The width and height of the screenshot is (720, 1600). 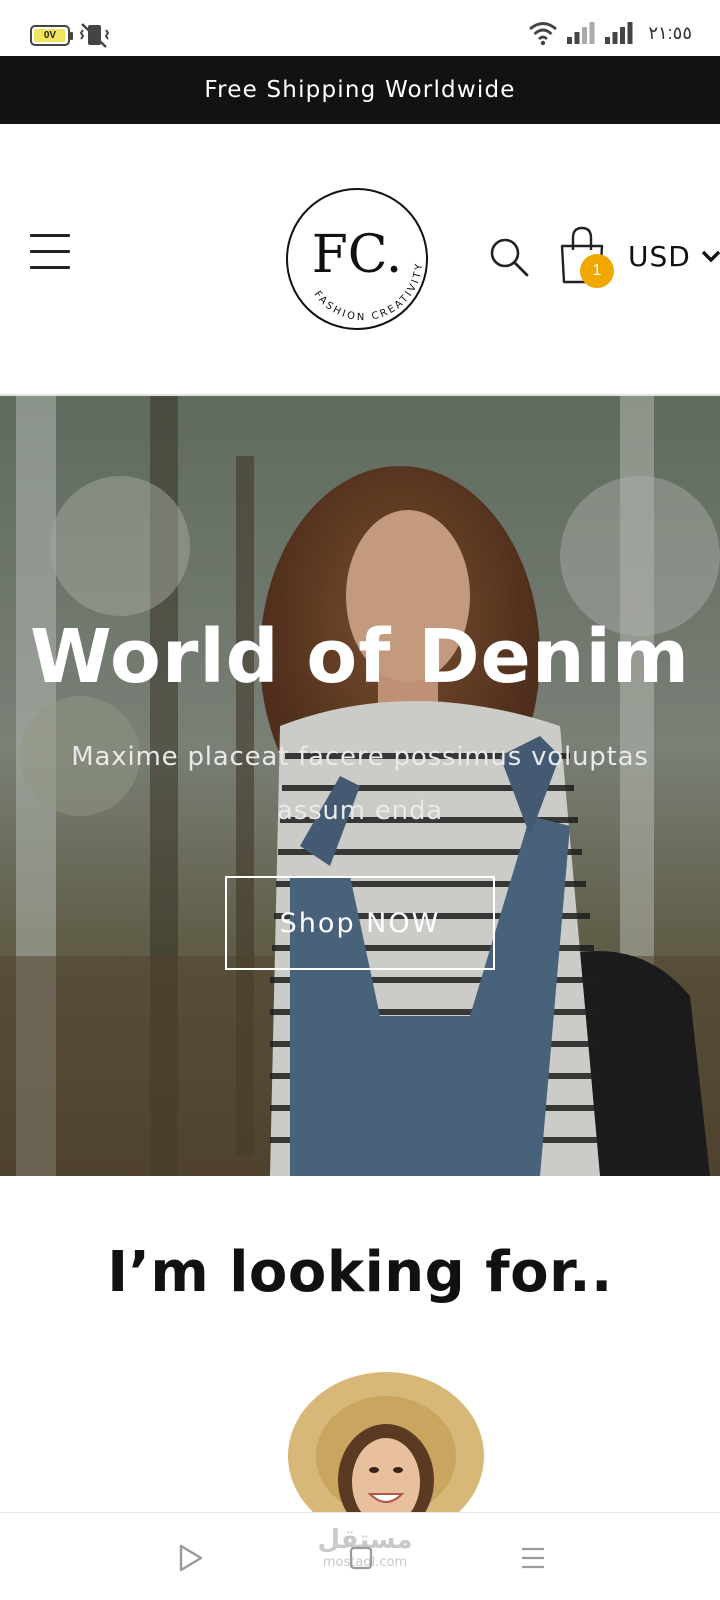 I want to click on battery-label: 0V, so click(x=50, y=35).